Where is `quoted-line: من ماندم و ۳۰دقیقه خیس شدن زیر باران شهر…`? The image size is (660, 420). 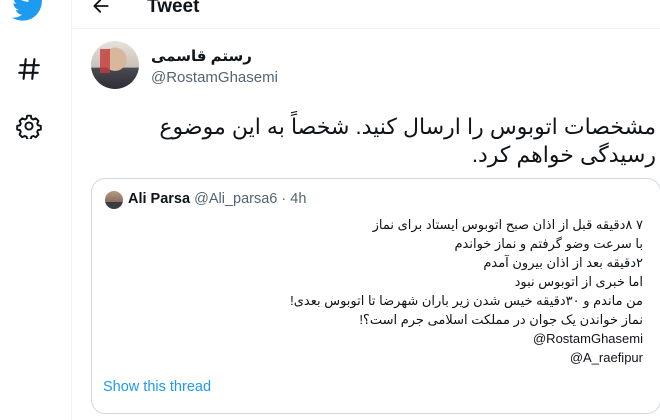 quoted-line: من ماندم و ۳۰دقیقه خیس شدن زیر باران شهر… is located at coordinates (466, 300).